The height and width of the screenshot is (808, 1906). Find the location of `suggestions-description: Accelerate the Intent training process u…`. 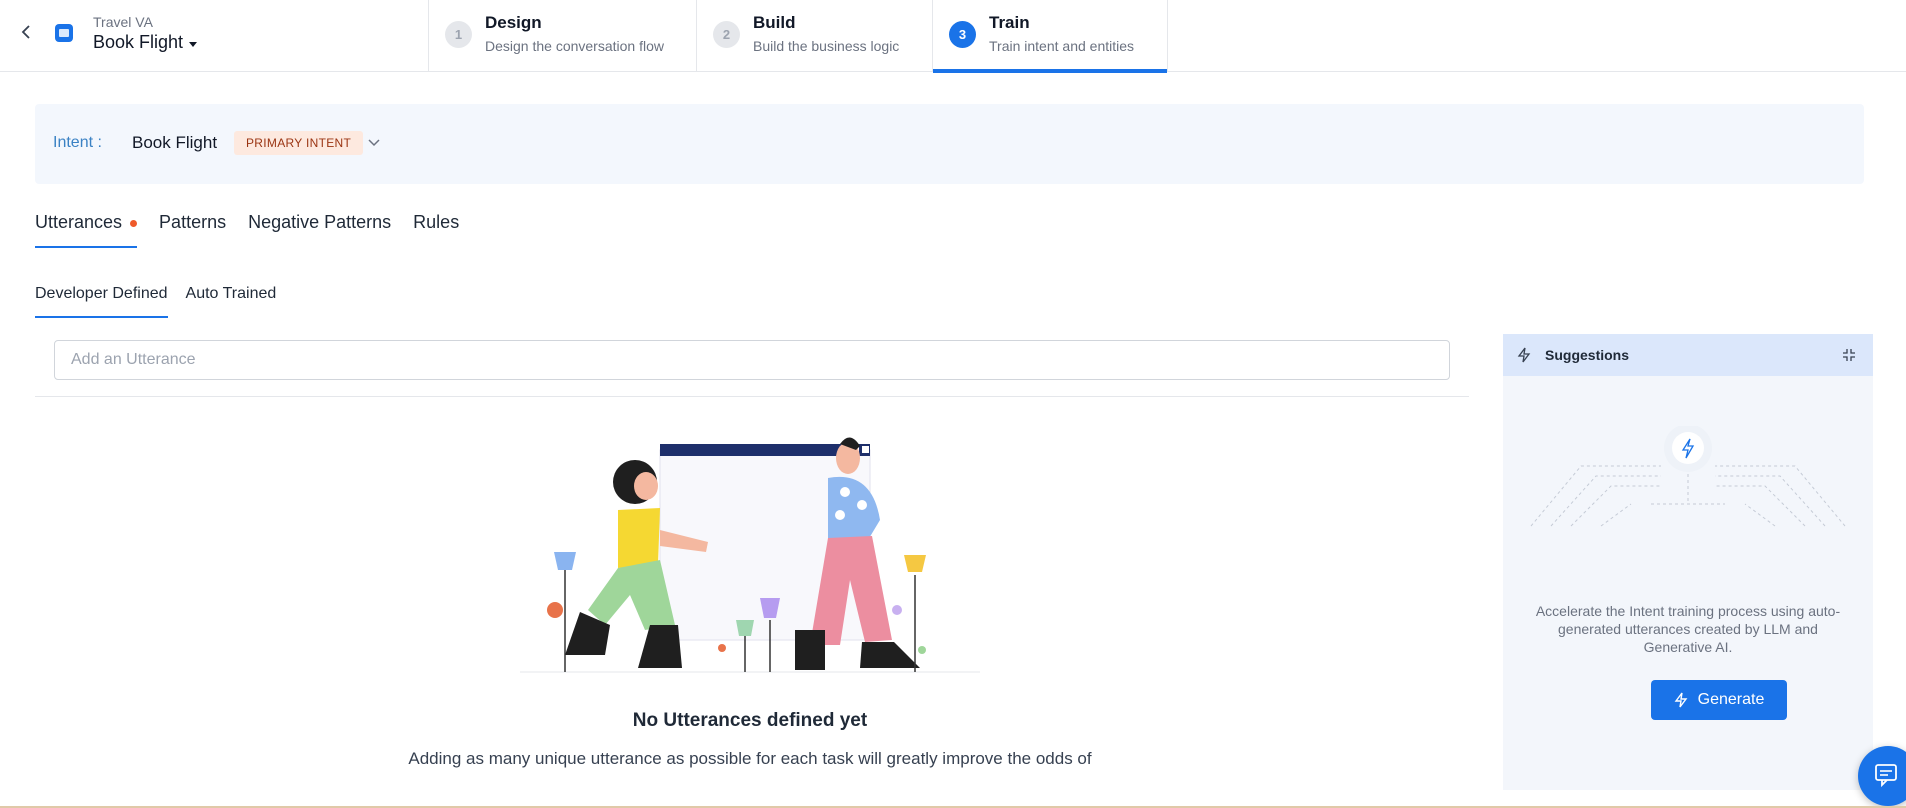

suggestions-description: Accelerate the Intent training process u… is located at coordinates (1688, 629).